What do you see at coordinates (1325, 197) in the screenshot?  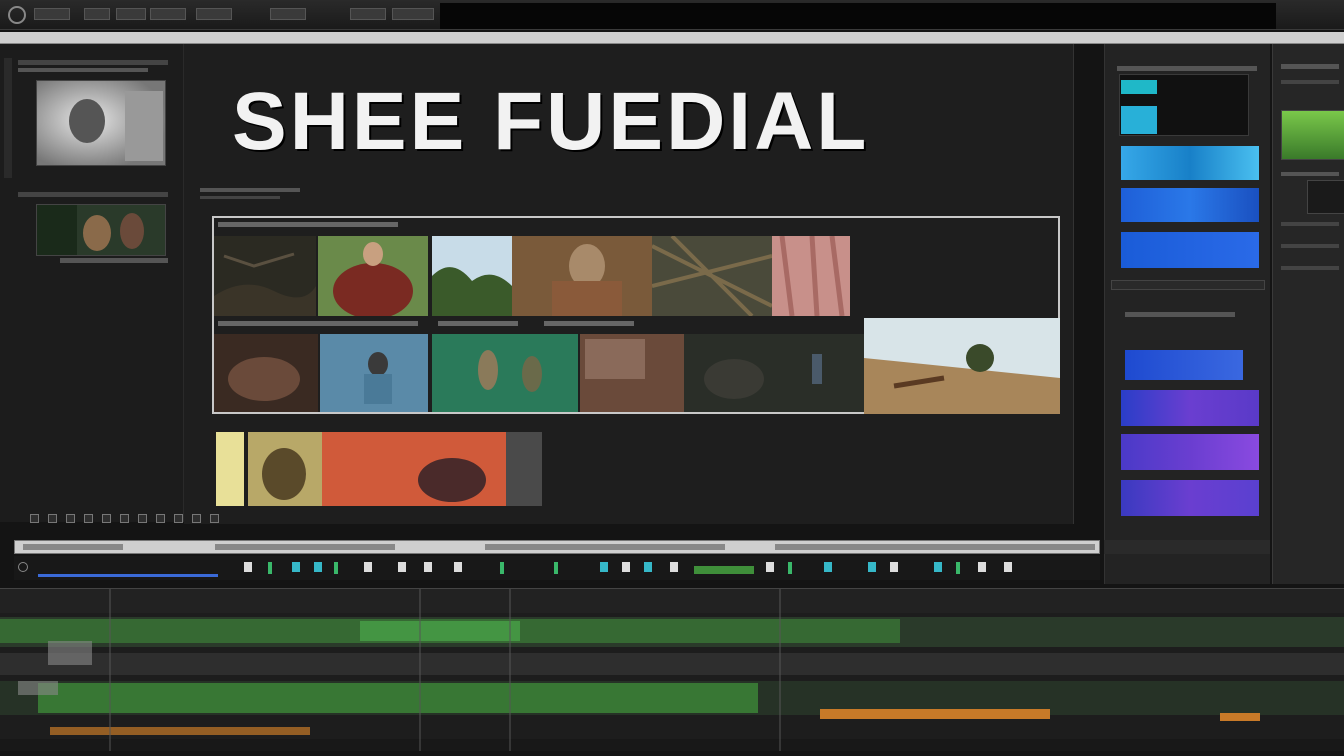 I see `inspector-thumb` at bounding box center [1325, 197].